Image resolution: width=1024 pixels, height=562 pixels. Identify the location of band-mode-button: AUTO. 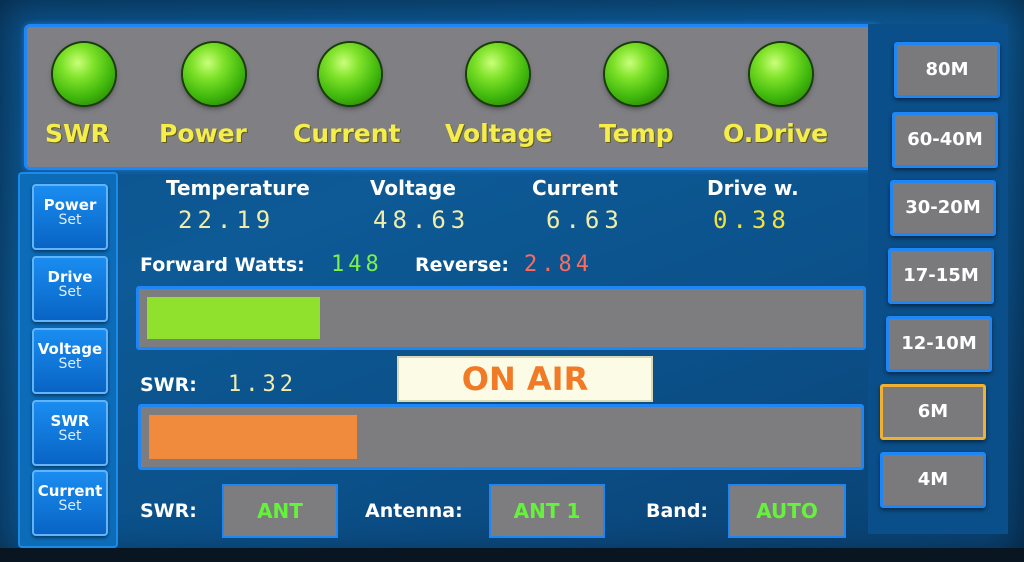
(787, 511).